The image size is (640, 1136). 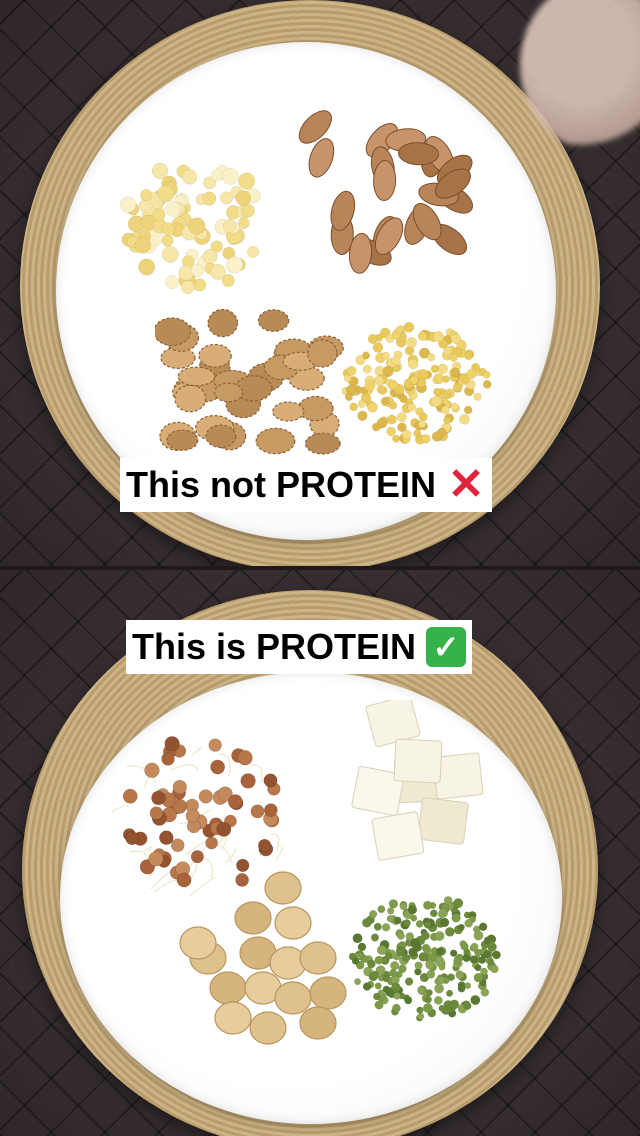 I want to click on soya-chunks, so click(x=263, y=958).